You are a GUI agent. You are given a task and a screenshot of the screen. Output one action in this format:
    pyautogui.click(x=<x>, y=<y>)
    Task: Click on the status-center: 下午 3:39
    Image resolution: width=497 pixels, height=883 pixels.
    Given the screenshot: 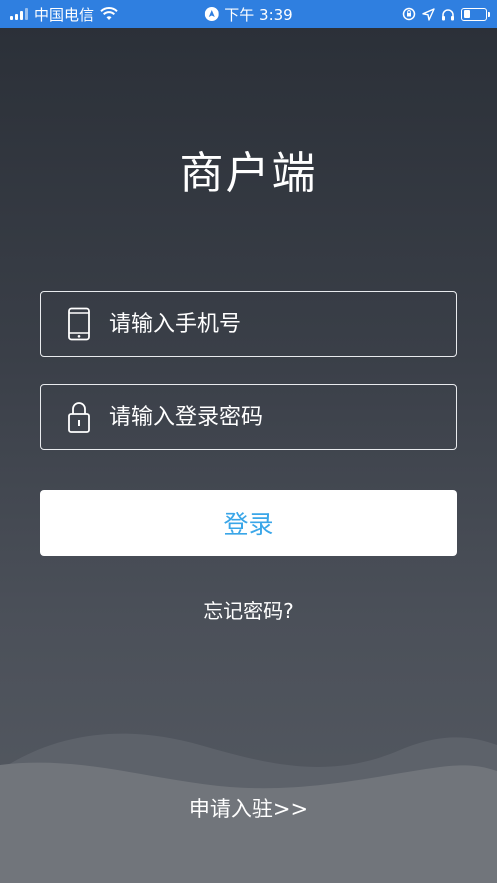 What is the action you would take?
    pyautogui.click(x=248, y=14)
    